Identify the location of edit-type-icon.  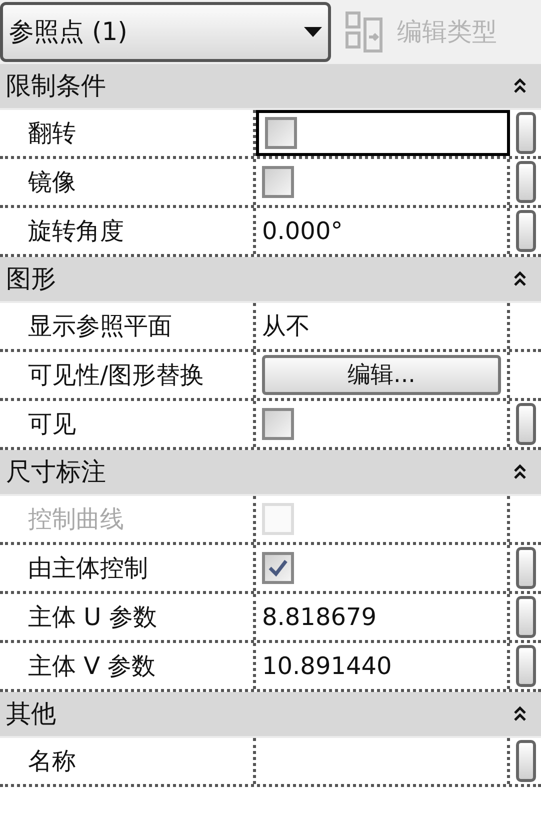
(365, 32).